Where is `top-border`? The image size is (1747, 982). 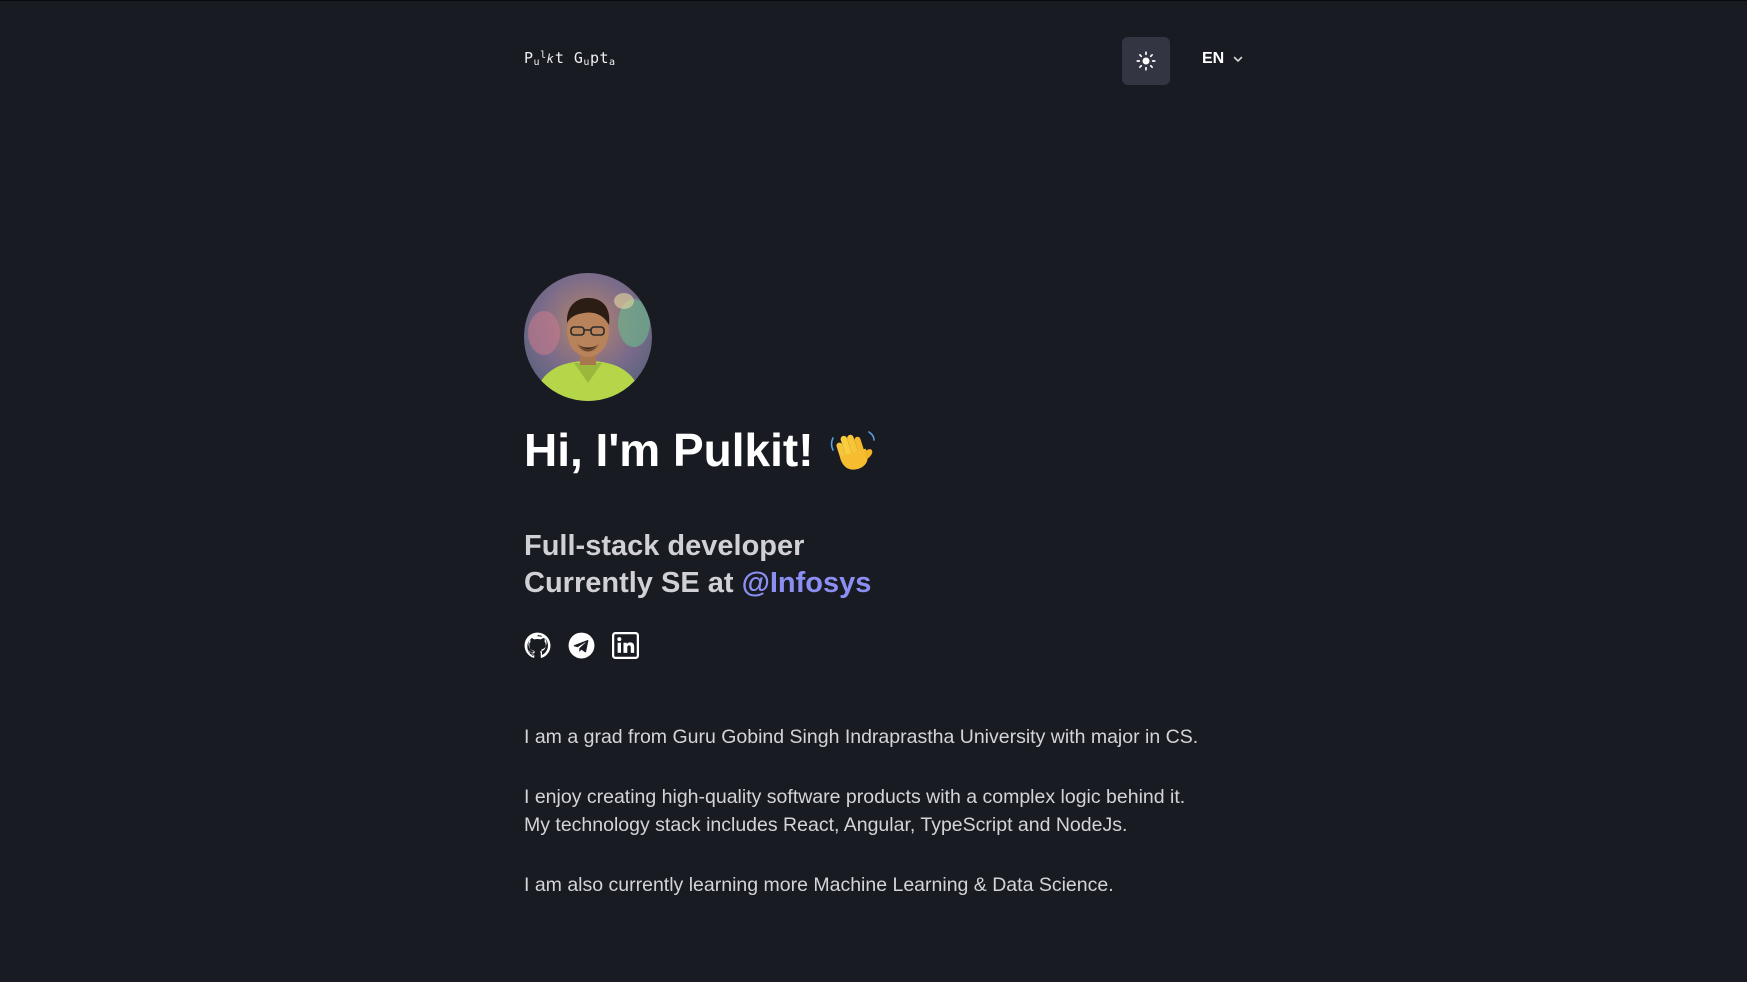 top-border is located at coordinates (873, 0).